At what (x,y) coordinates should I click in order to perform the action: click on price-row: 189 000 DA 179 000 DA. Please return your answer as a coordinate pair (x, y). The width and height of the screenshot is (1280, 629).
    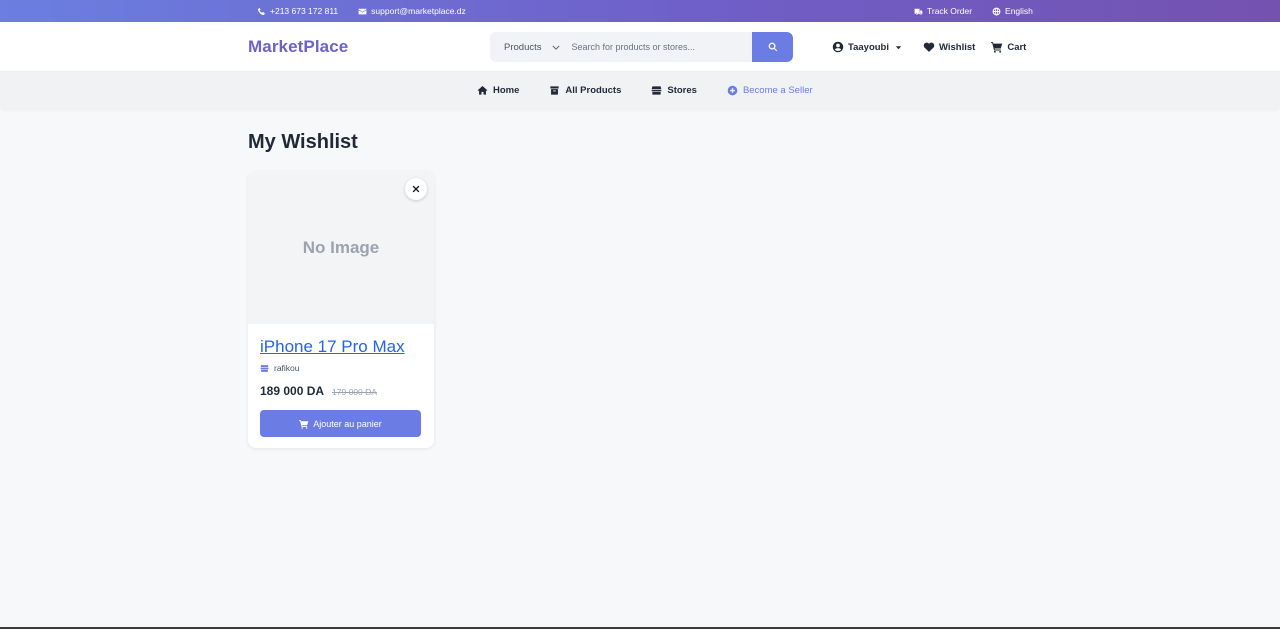
    Looking at the image, I should click on (341, 391).